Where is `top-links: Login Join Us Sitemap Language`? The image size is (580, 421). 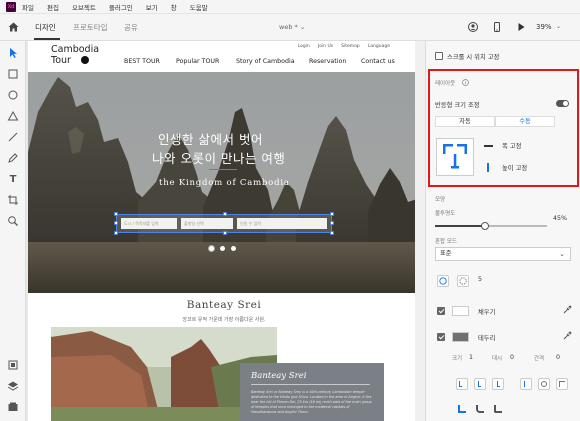
top-links: Login Join Us Sitemap Language is located at coordinates (344, 46).